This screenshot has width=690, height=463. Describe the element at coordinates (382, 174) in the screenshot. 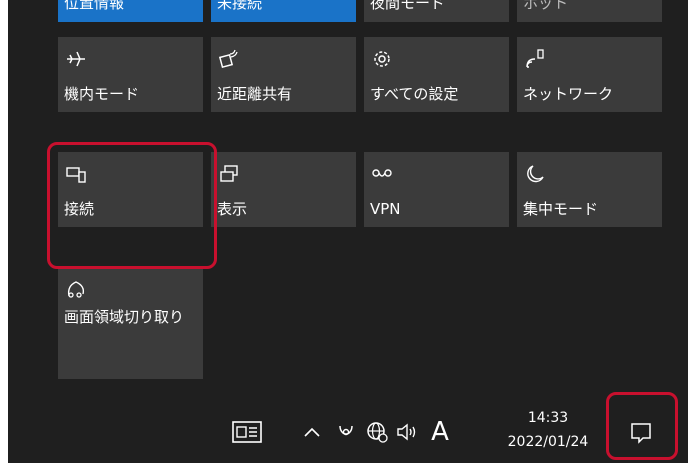

I see `vpn-icon` at that location.